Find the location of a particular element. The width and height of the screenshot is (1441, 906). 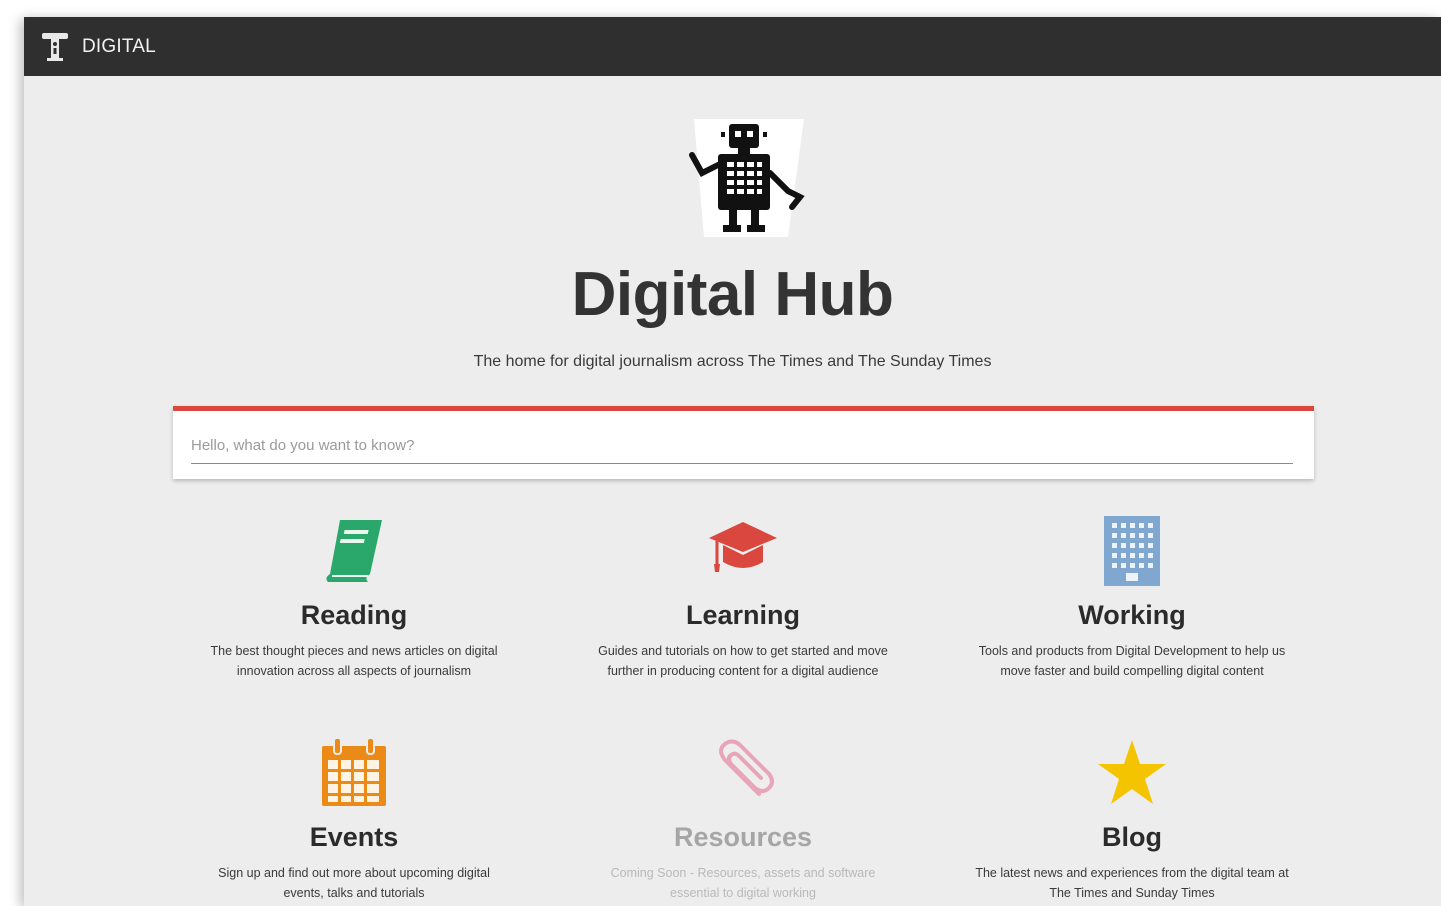

graduation-cap-icon is located at coordinates (743, 547).